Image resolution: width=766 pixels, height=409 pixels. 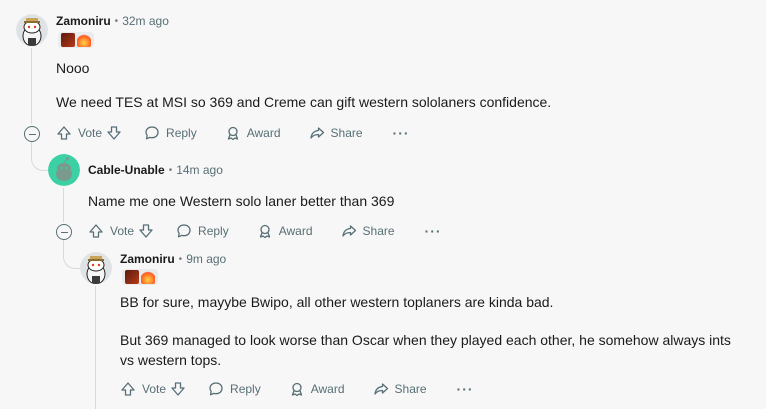 What do you see at coordinates (126, 170) in the screenshot?
I see `author-name: Cable-Unable` at bounding box center [126, 170].